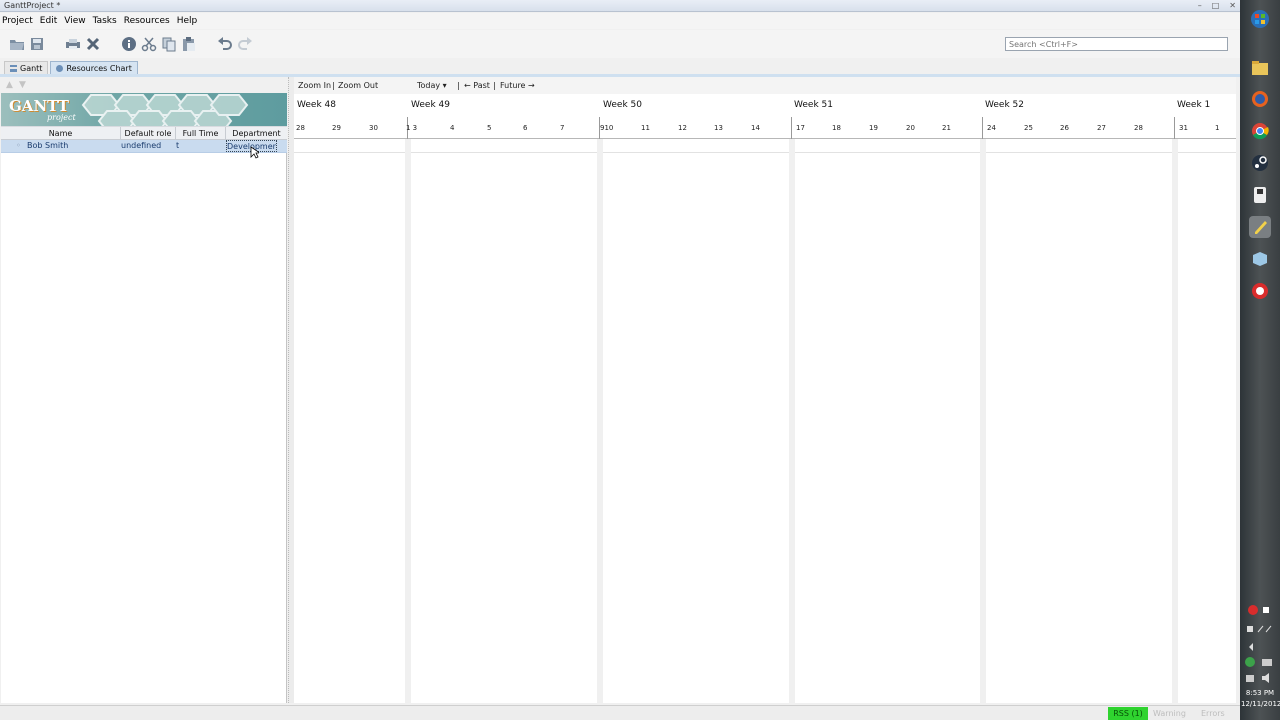 The height and width of the screenshot is (720, 1280). Describe the element at coordinates (74, 21) in the screenshot. I see `menu-view: View` at that location.